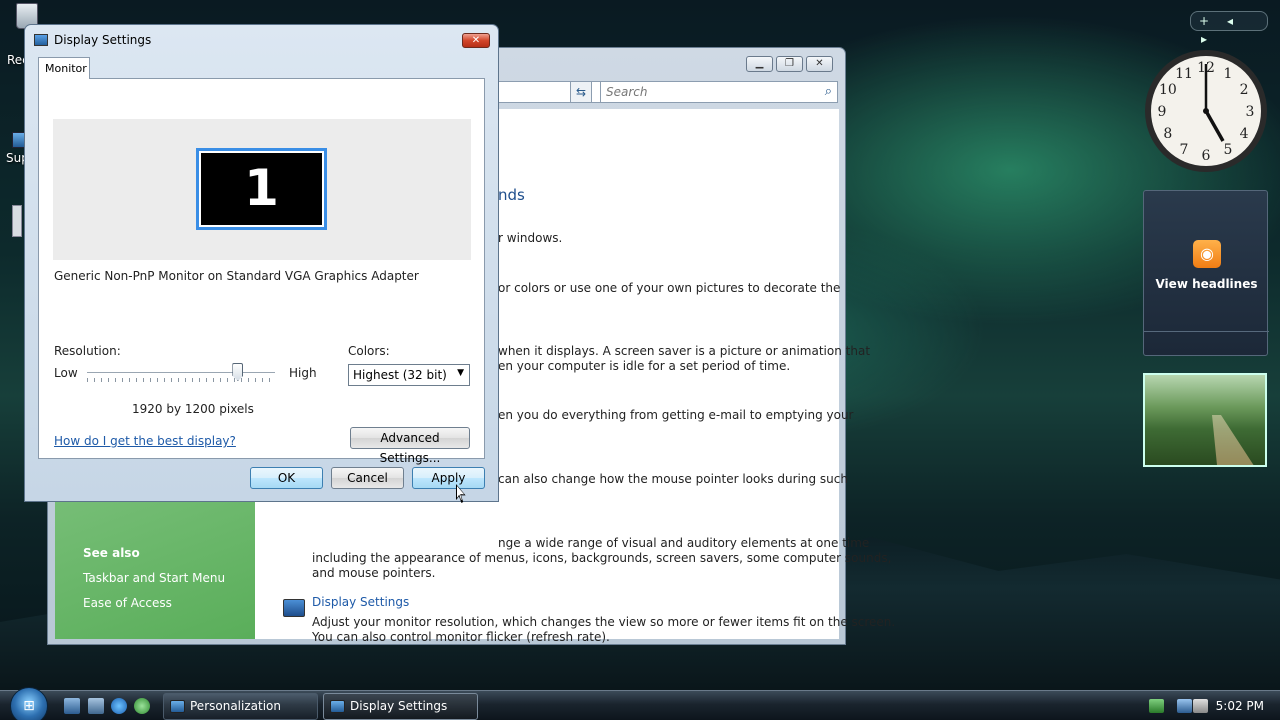 The height and width of the screenshot is (720, 1280). Describe the element at coordinates (303, 373) in the screenshot. I see `resolution-high-label: High` at that location.